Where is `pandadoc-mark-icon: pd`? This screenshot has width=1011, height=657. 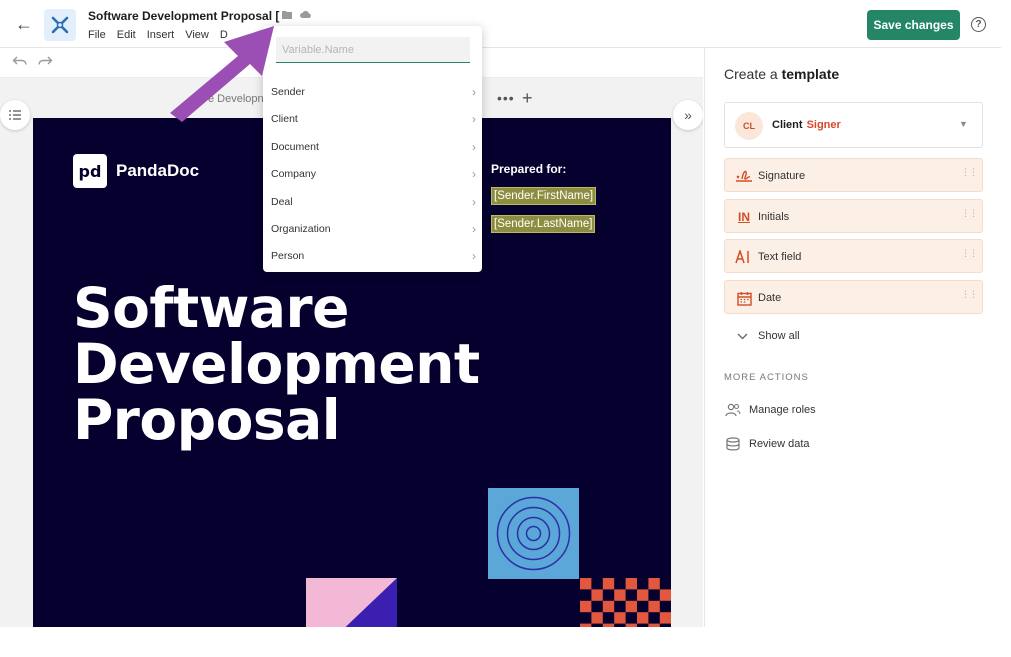 pandadoc-mark-icon: pd is located at coordinates (90, 171).